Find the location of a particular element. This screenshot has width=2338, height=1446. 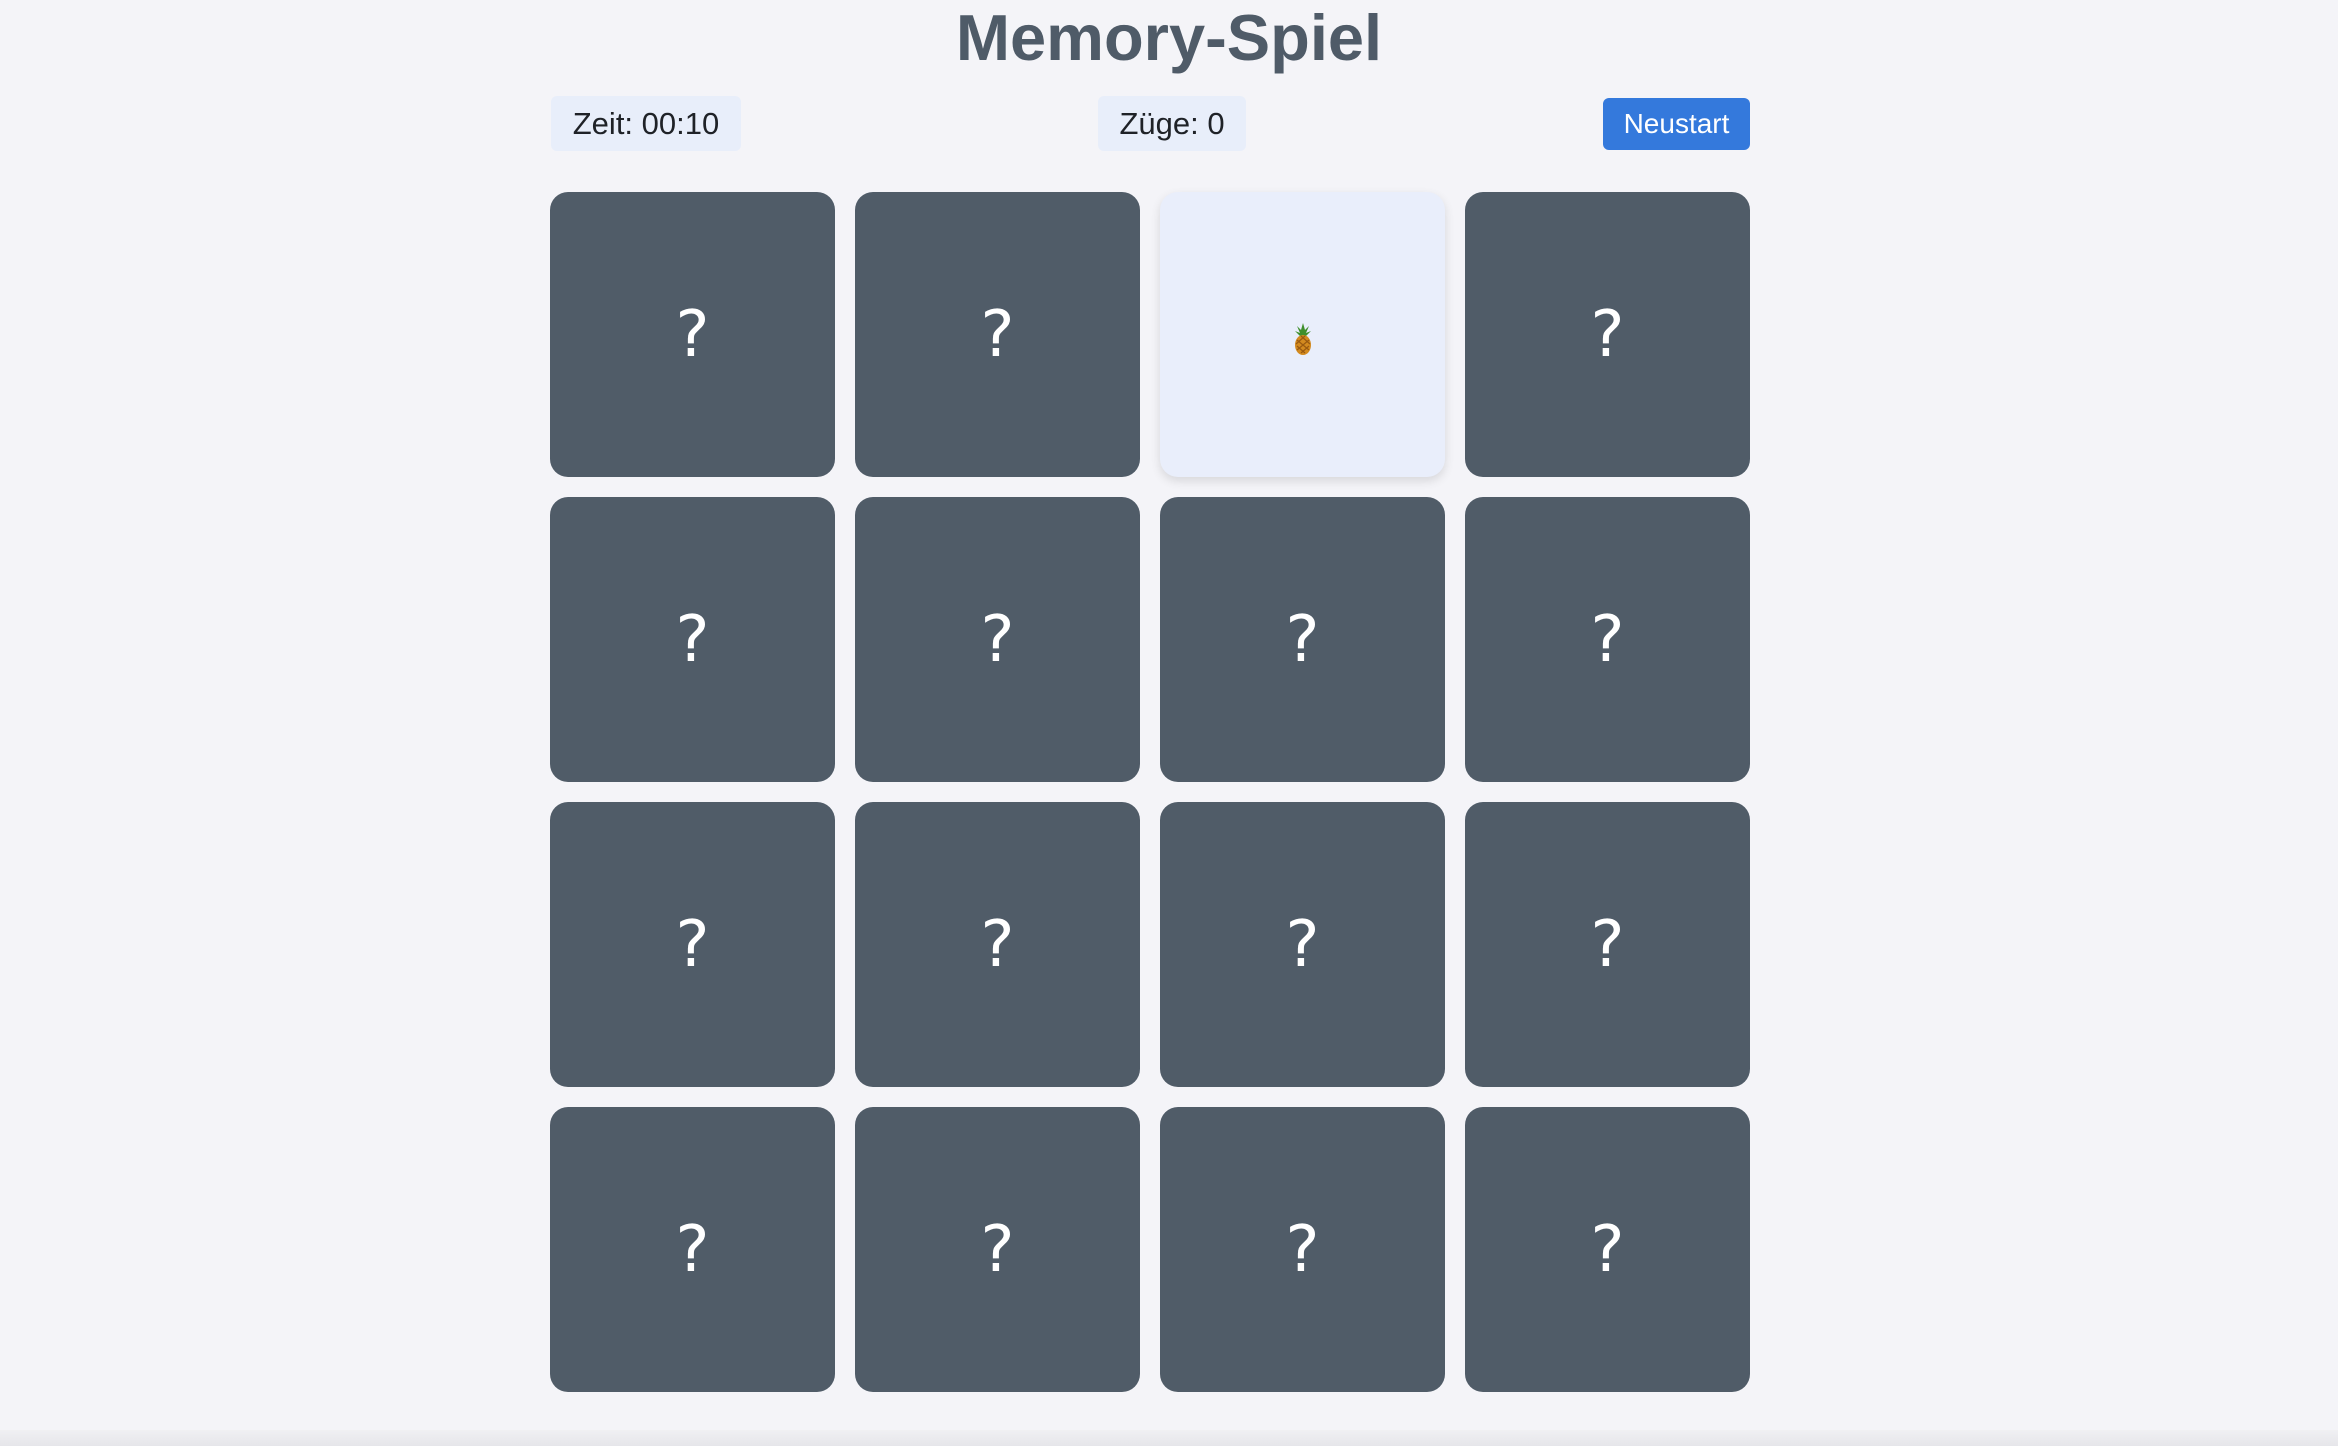

memory-card-revealed is located at coordinates (1302, 334).